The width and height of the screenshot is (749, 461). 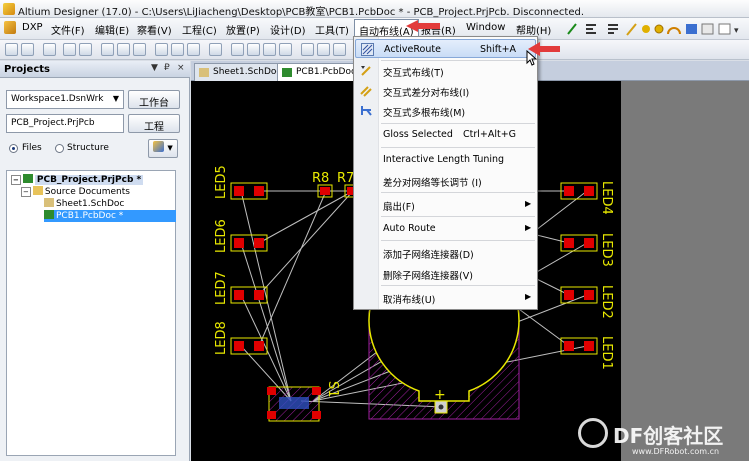 What do you see at coordinates (445, 48) in the screenshot?
I see `menu-item-activeroute: ActiveRoute Shift+A` at bounding box center [445, 48].